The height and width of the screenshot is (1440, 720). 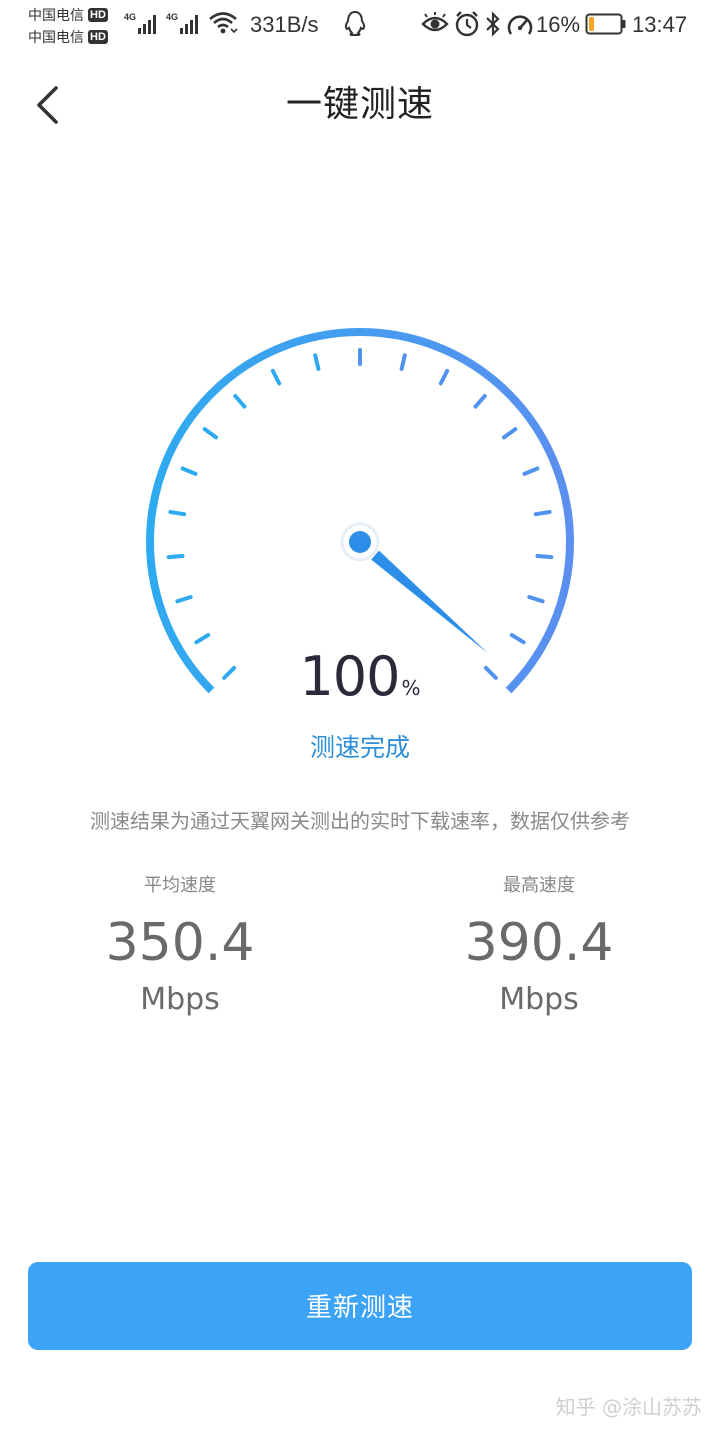 What do you see at coordinates (284, 24) in the screenshot?
I see `network-speed: 331B/s` at bounding box center [284, 24].